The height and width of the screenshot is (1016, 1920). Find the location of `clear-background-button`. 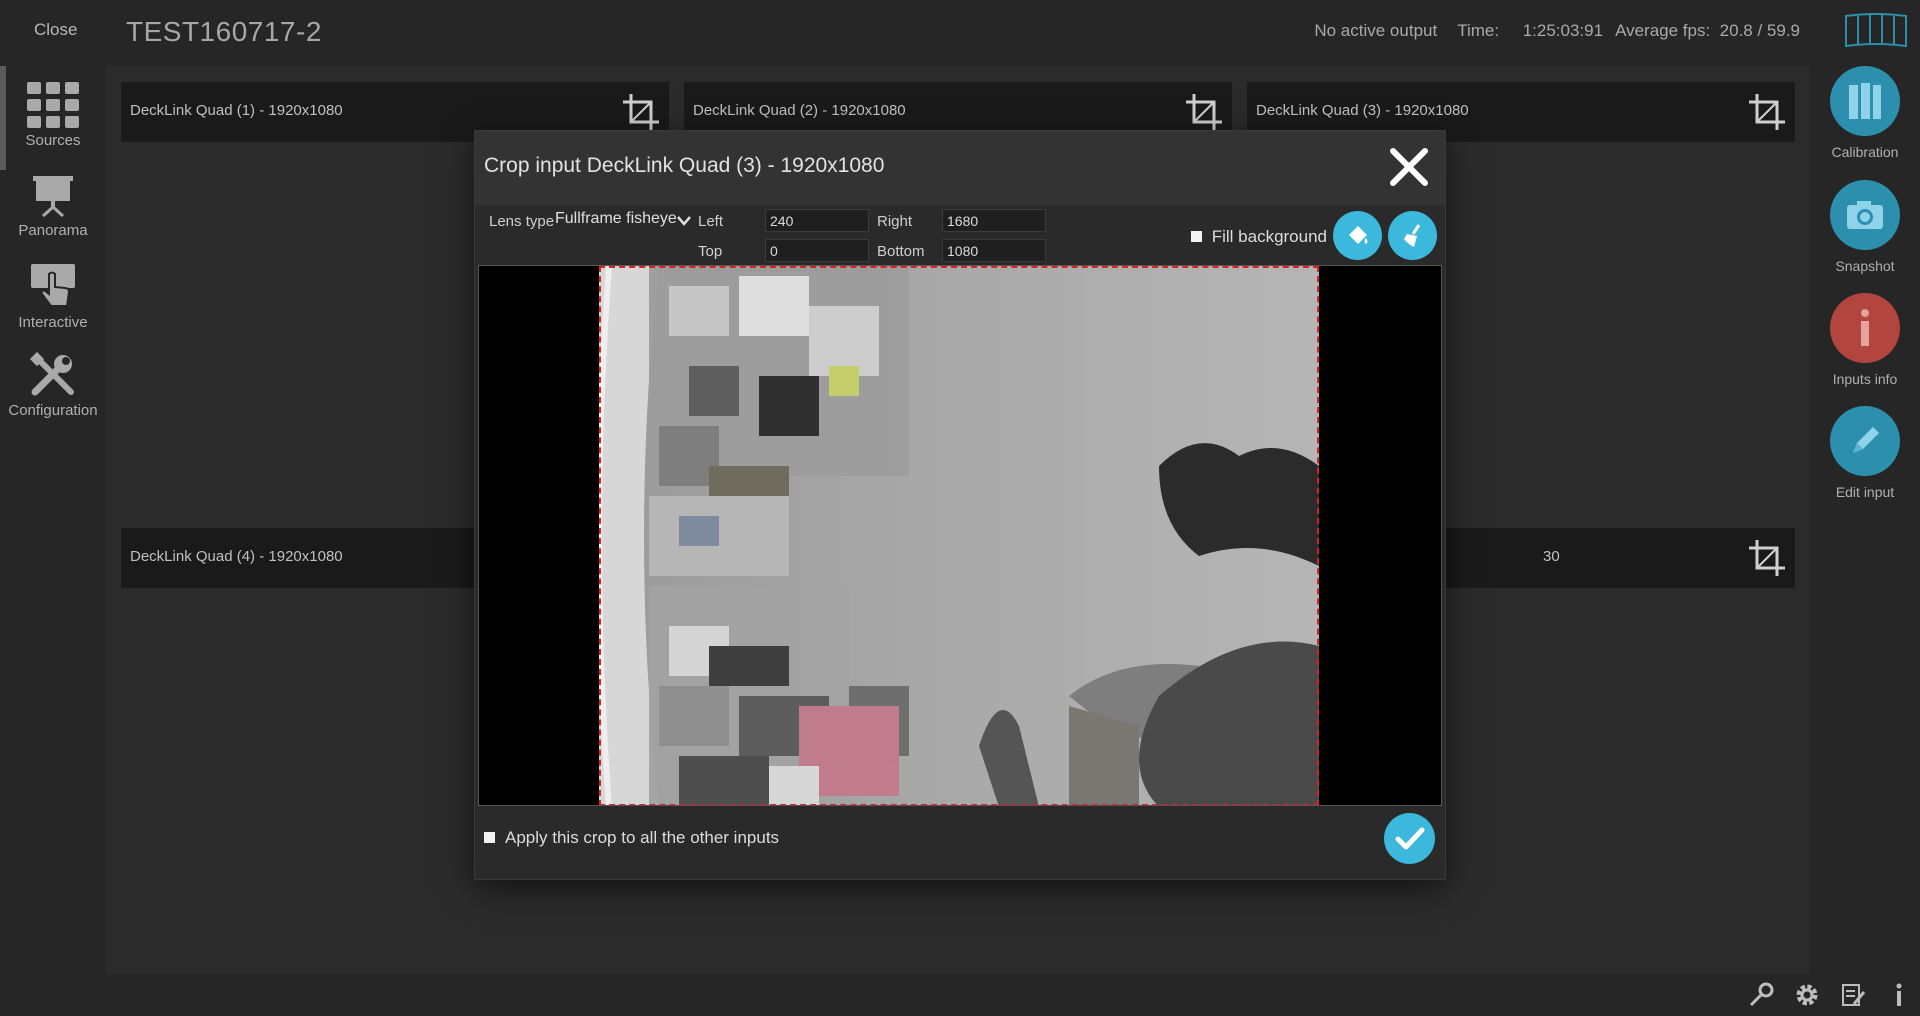

clear-background-button is located at coordinates (1412, 235).